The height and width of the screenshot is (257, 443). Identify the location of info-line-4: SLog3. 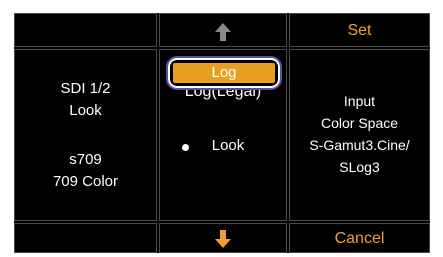
(359, 167).